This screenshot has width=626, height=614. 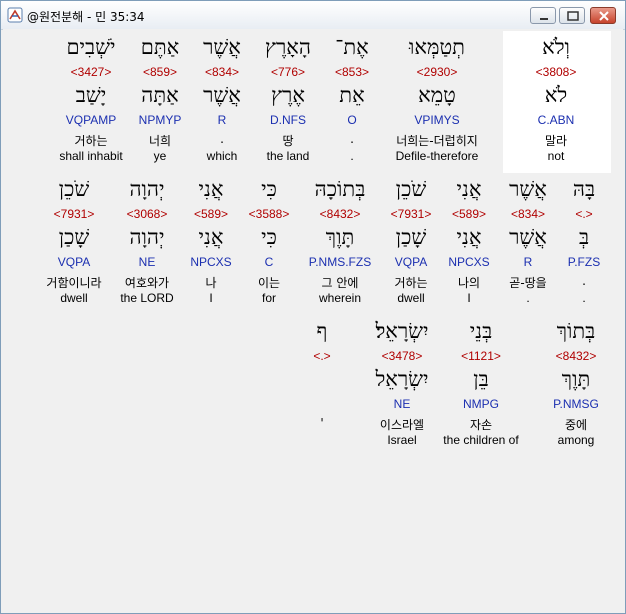 What do you see at coordinates (340, 283) in the screenshot?
I see `word-korean: 그 안에` at bounding box center [340, 283].